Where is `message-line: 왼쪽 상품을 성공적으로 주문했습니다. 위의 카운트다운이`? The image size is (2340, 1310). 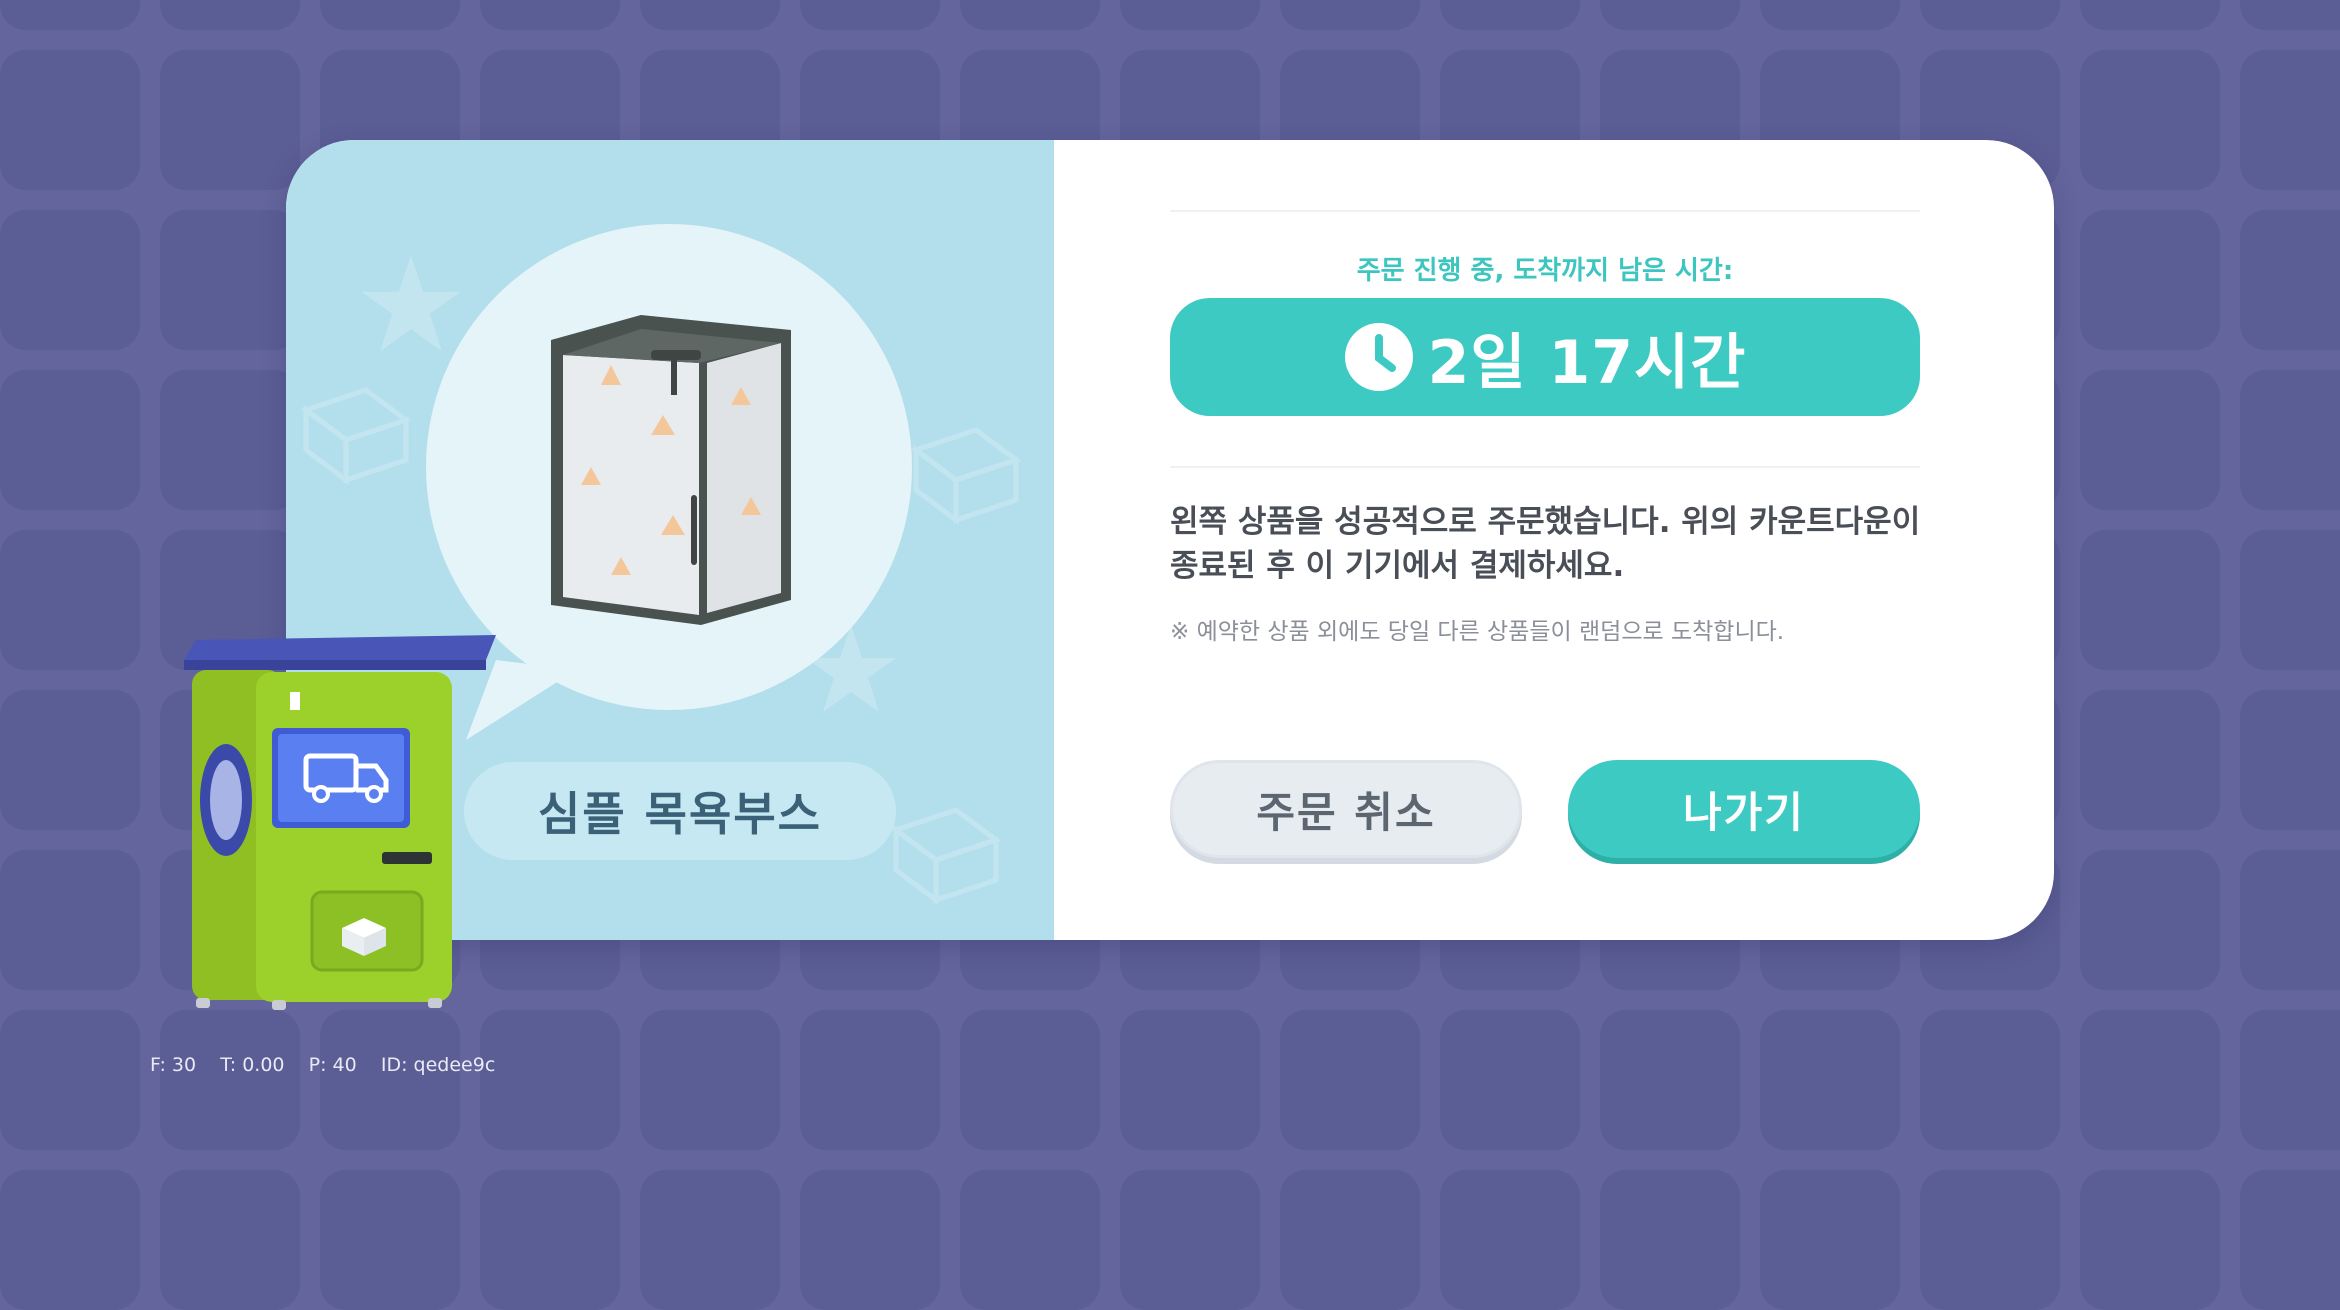
message-line: 왼쪽 상품을 성공적으로 주문했습니다. 위의 카운트다운이 is located at coordinates (1545, 522).